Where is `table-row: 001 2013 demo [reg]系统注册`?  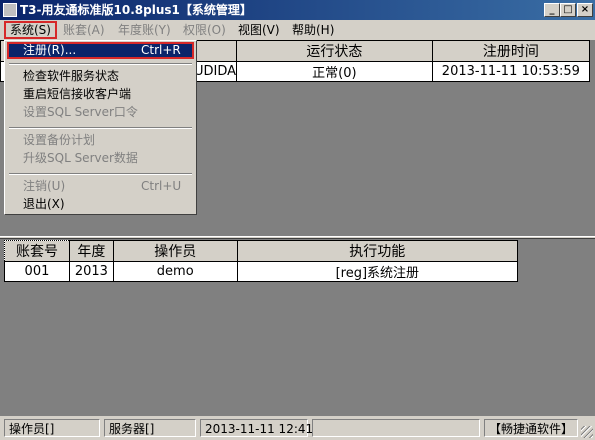
table-row: 001 2013 demo [reg]系统注册 is located at coordinates (261, 271).